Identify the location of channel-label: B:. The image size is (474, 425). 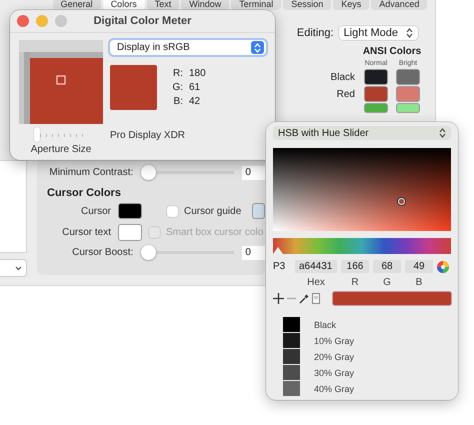
(178, 101).